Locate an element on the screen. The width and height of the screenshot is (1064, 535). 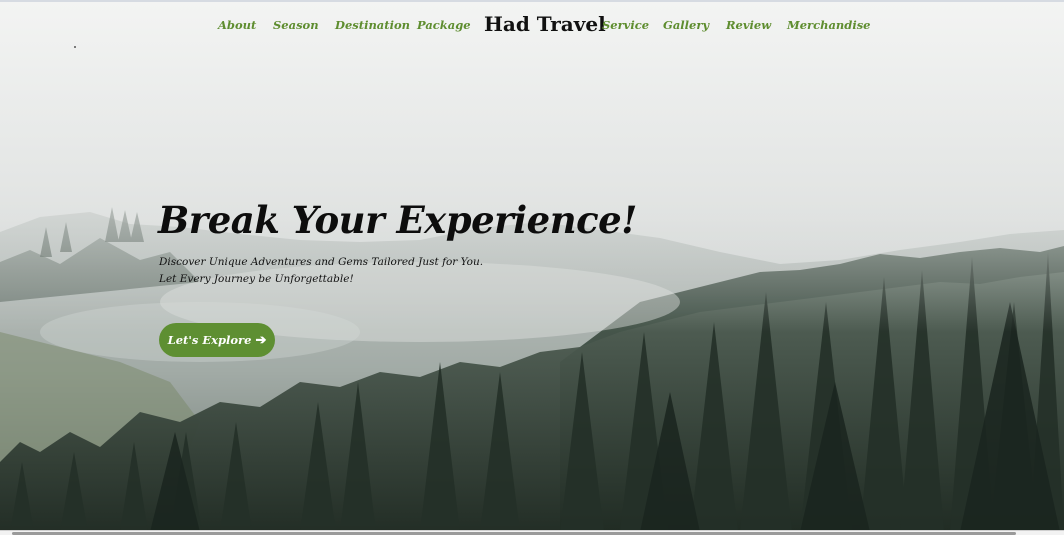
nav-link-review: Review is located at coordinates (748, 25).